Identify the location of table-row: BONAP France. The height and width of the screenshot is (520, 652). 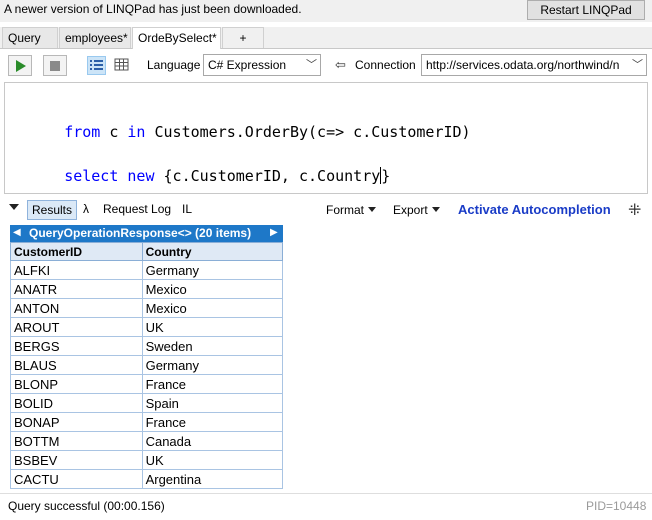
(146, 422).